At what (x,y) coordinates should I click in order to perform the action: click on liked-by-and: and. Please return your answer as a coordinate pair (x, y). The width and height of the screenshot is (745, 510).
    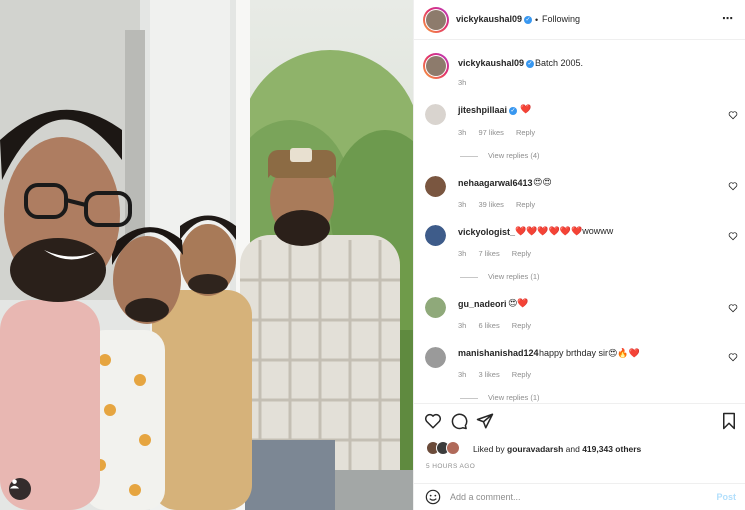
    Looking at the image, I should click on (572, 449).